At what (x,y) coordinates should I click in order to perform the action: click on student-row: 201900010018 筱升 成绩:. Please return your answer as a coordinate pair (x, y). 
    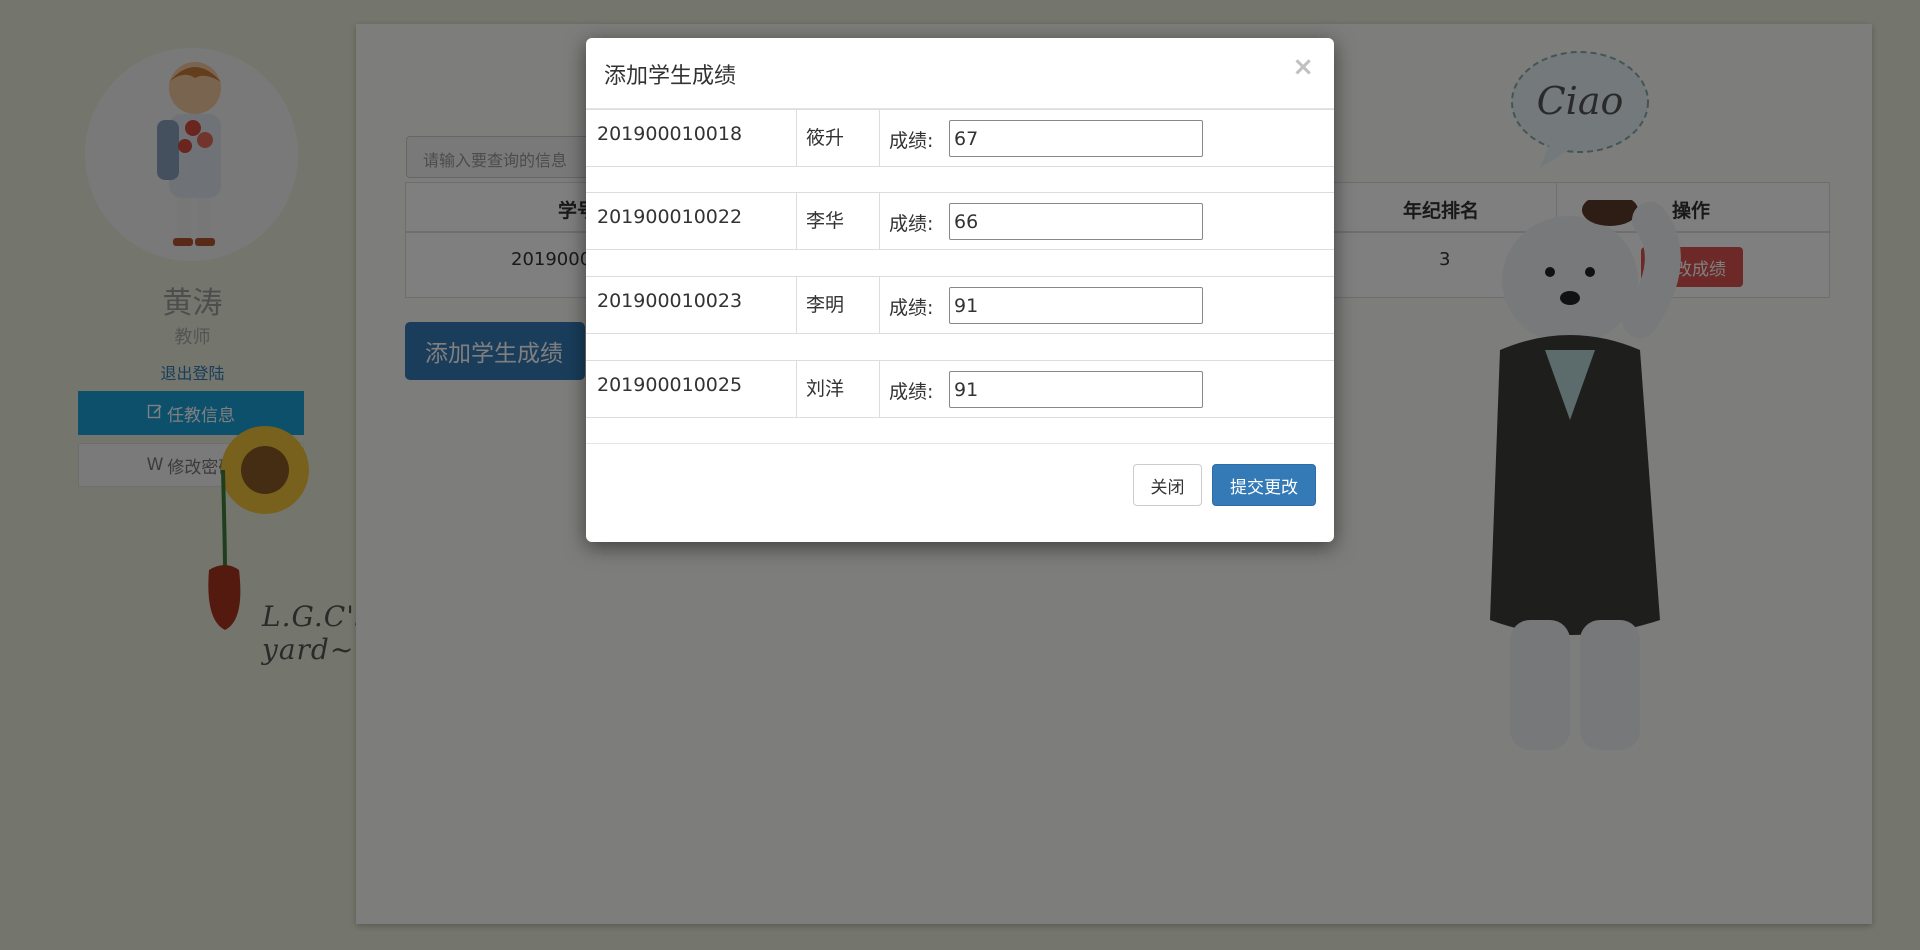
    Looking at the image, I should click on (960, 138).